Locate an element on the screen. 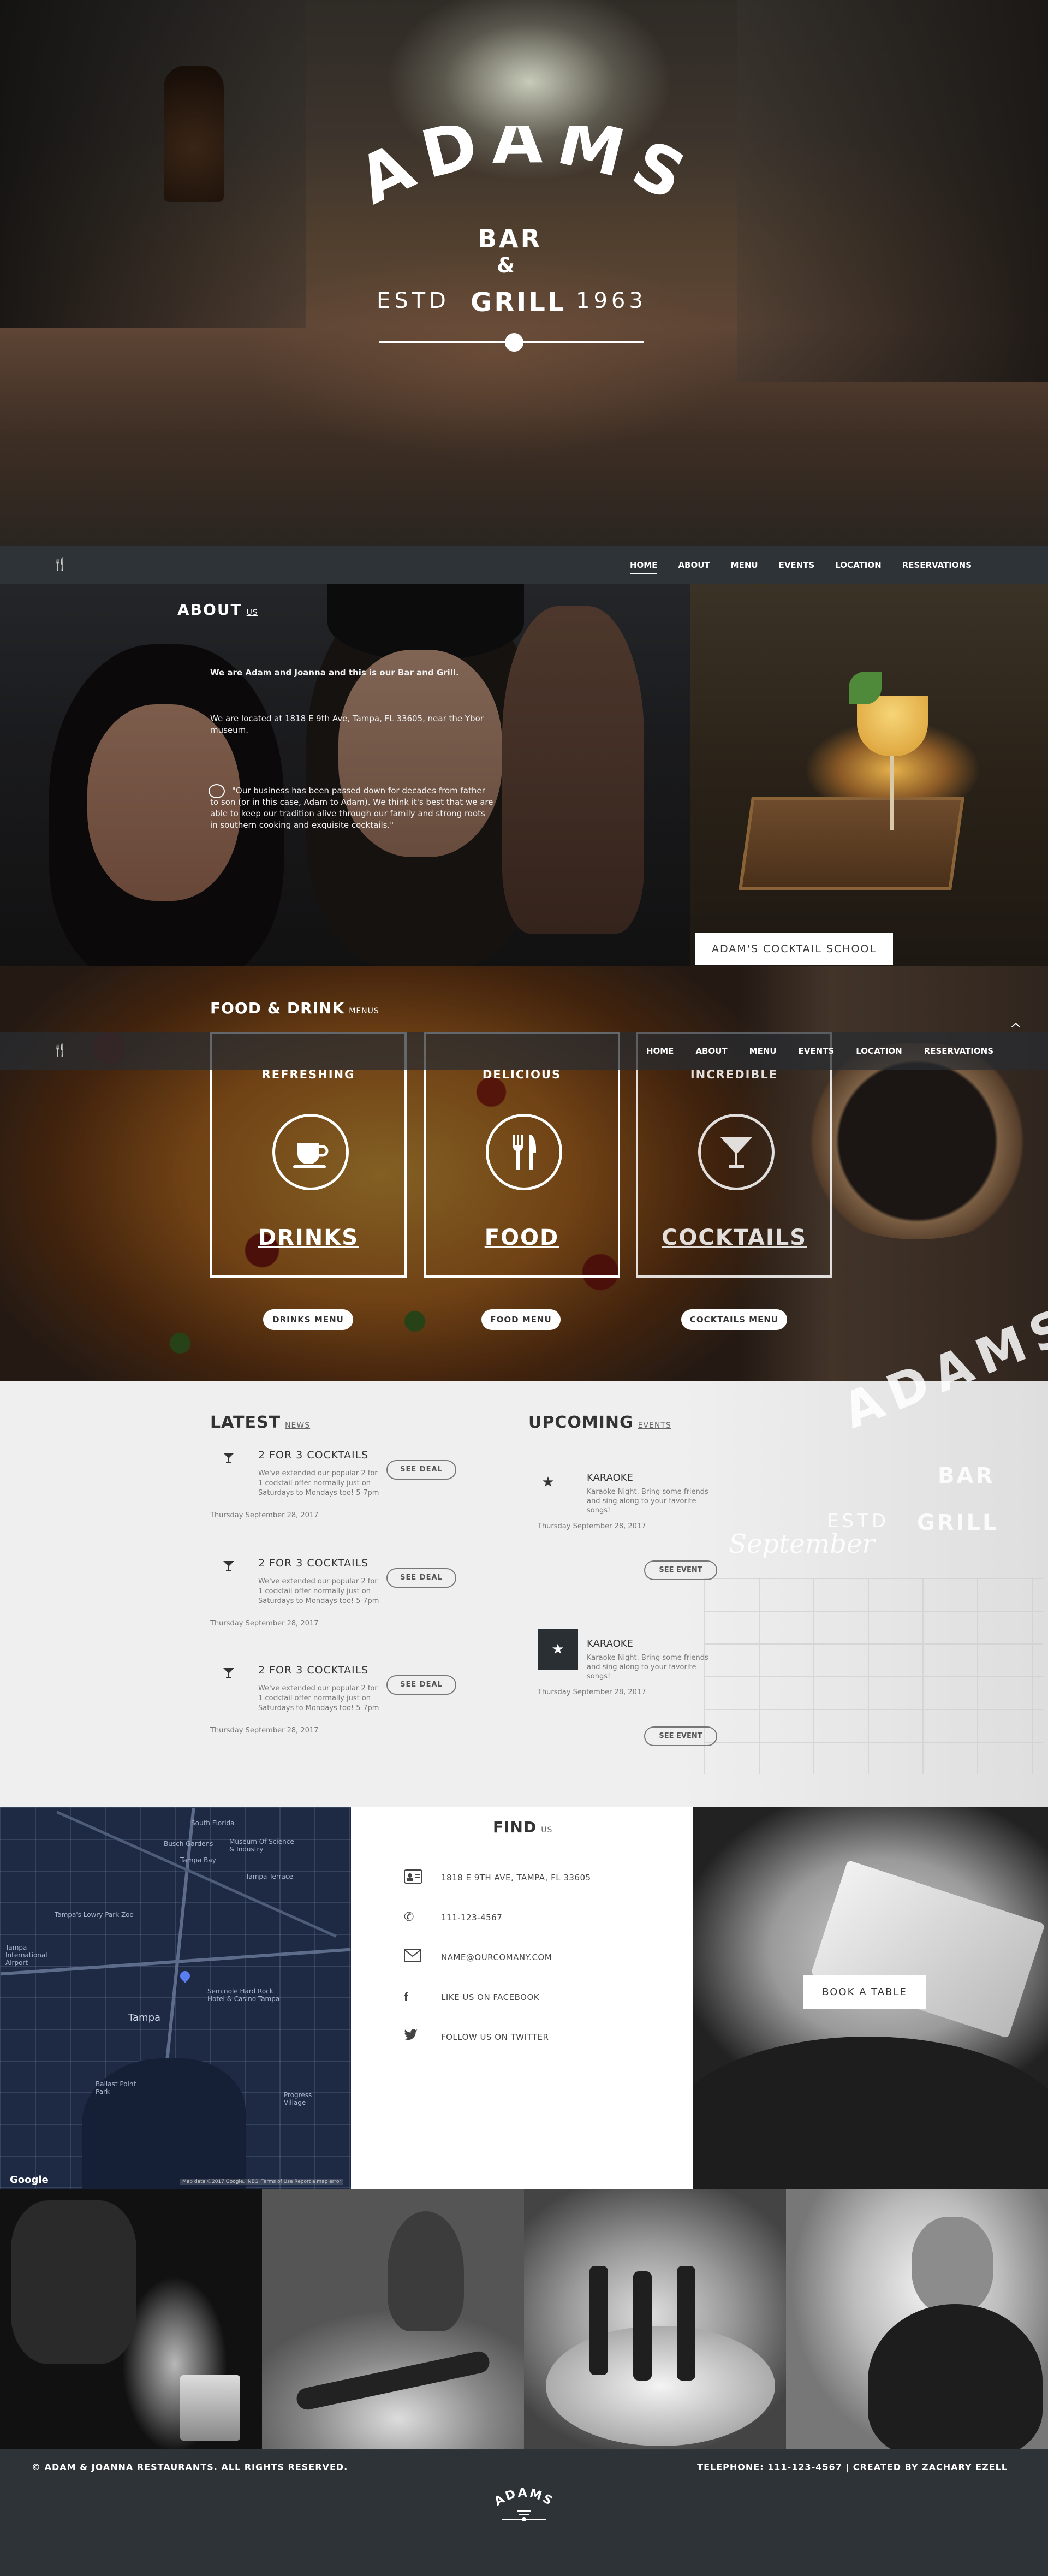 Image resolution: width=1048 pixels, height=2576 pixels. envelope-icon is located at coordinates (413, 1957).